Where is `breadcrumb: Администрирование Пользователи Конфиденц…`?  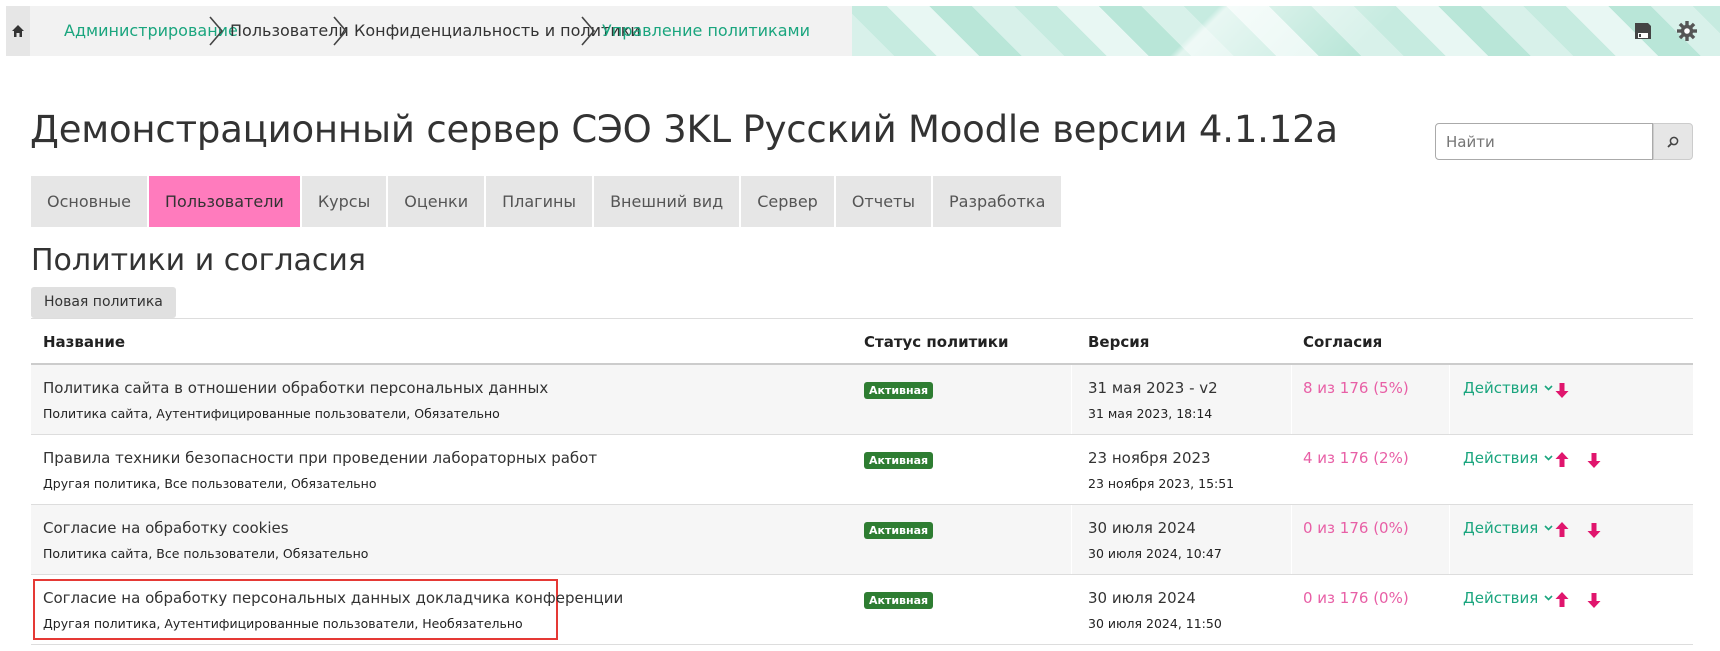
breadcrumb: Администрирование Пользователи Конфиденц… is located at coordinates (441, 31).